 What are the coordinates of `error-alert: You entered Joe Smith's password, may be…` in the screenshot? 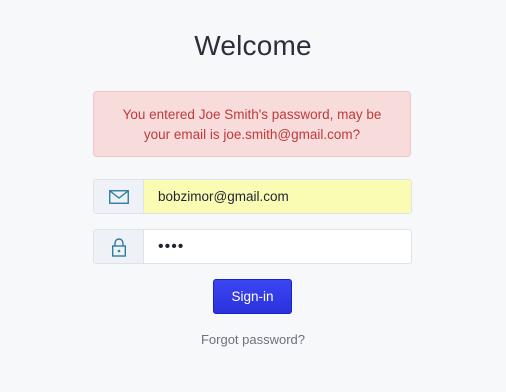 It's located at (252, 124).